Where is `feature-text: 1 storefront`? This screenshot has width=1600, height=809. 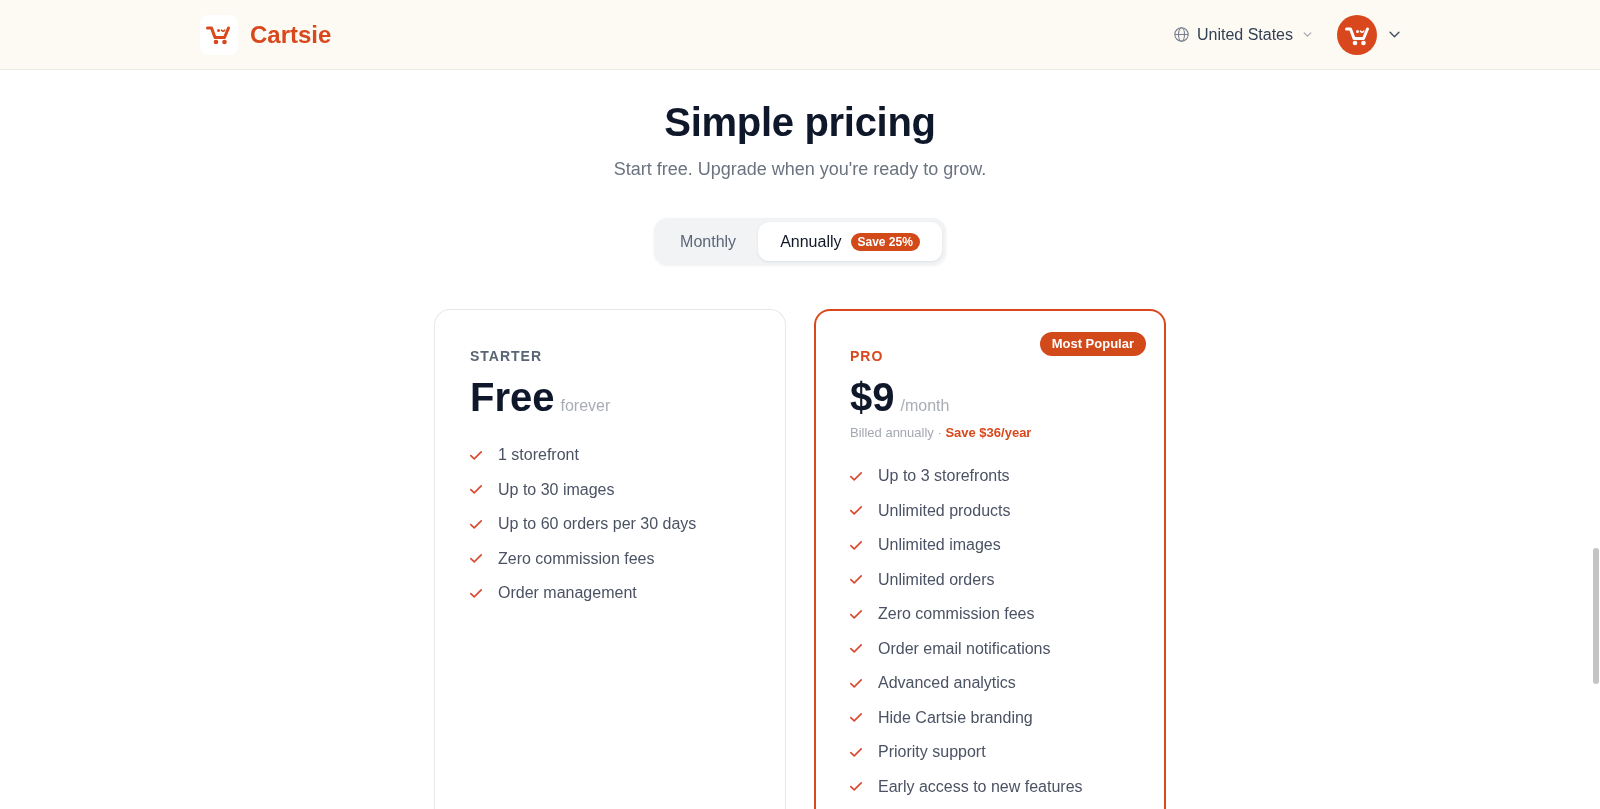
feature-text: 1 storefront is located at coordinates (538, 455).